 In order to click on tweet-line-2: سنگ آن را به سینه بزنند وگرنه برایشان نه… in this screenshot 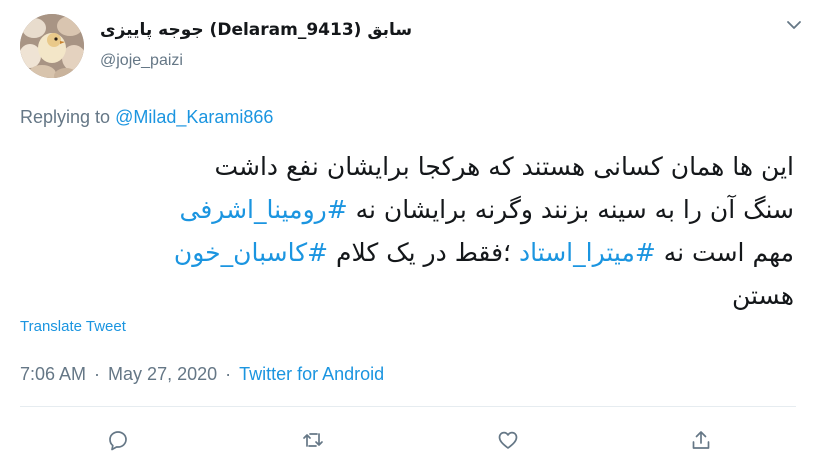, I will do `click(404, 209)`.